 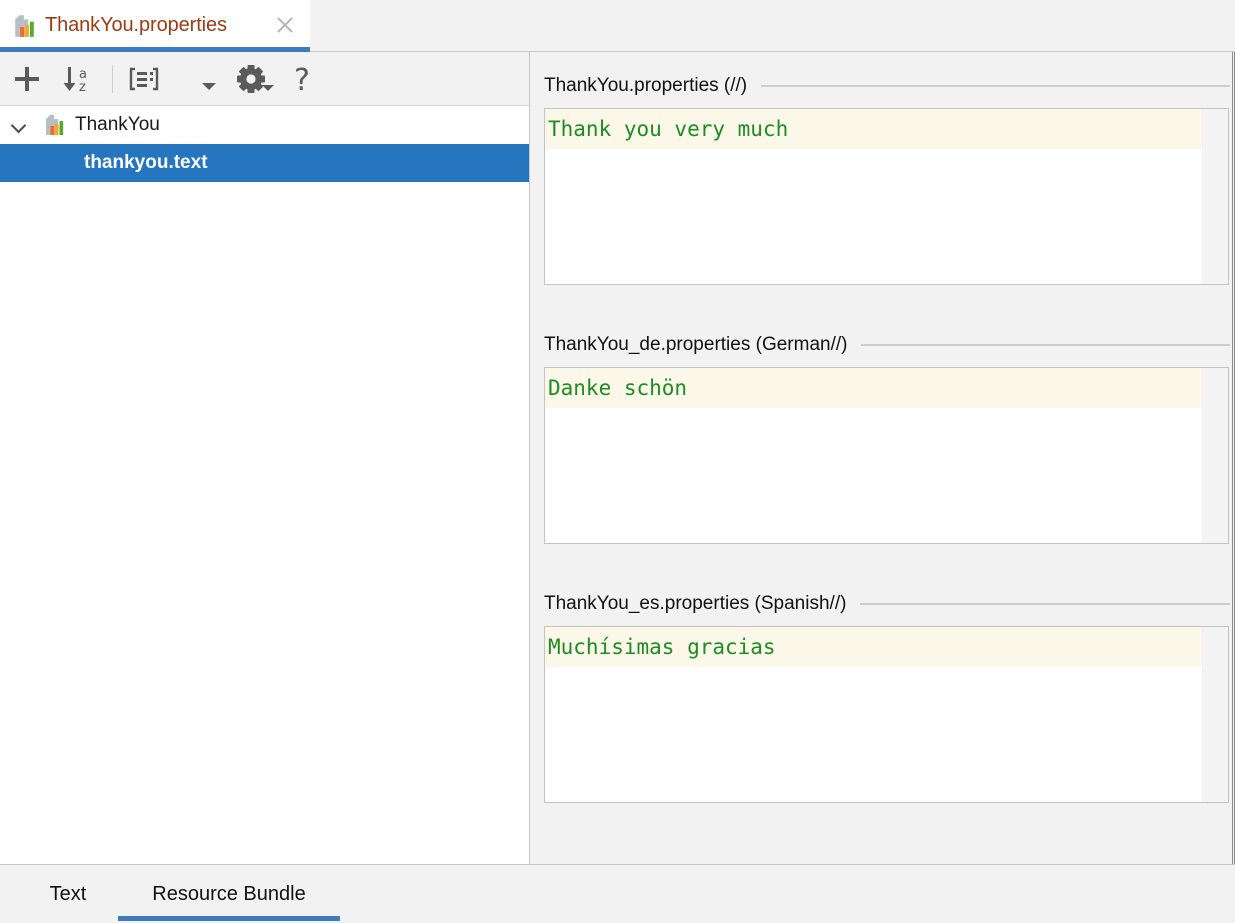 I want to click on properties-toolbar: a z ?, so click(x=264, y=79).